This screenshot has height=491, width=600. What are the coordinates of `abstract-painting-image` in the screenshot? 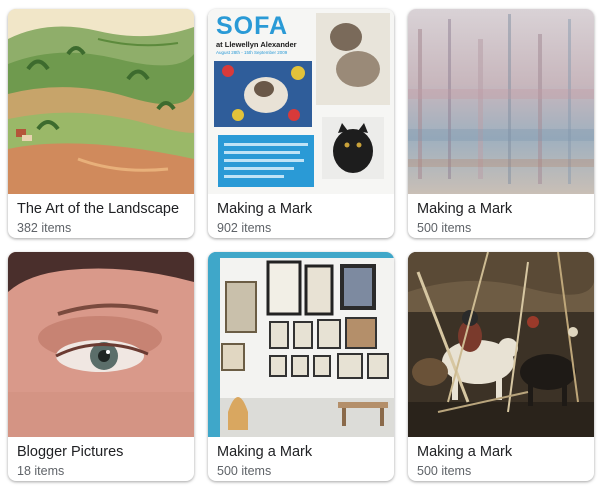 It's located at (501, 101).